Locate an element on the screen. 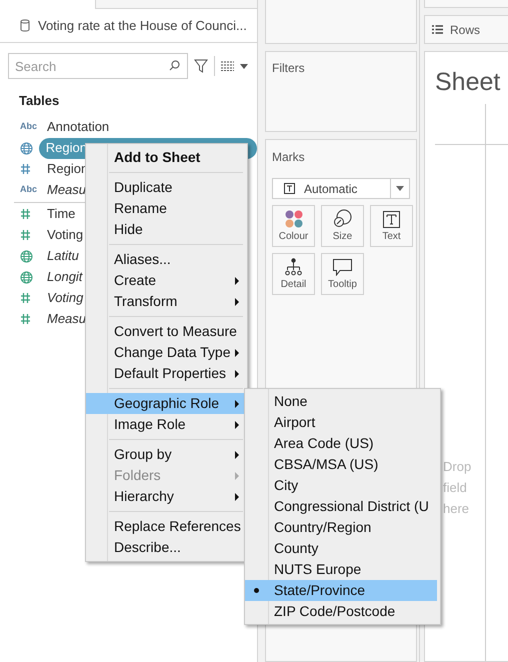 Image resolution: width=508 pixels, height=662 pixels. rows-shelf: Rows is located at coordinates (466, 29).